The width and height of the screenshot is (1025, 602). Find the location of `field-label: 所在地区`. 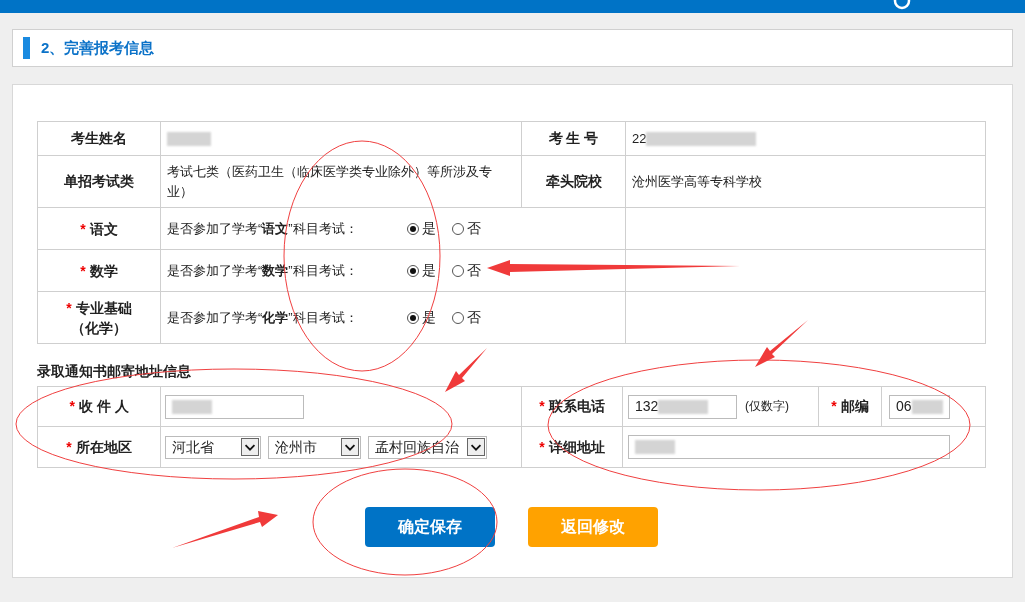

field-label: 所在地区 is located at coordinates (103, 446).